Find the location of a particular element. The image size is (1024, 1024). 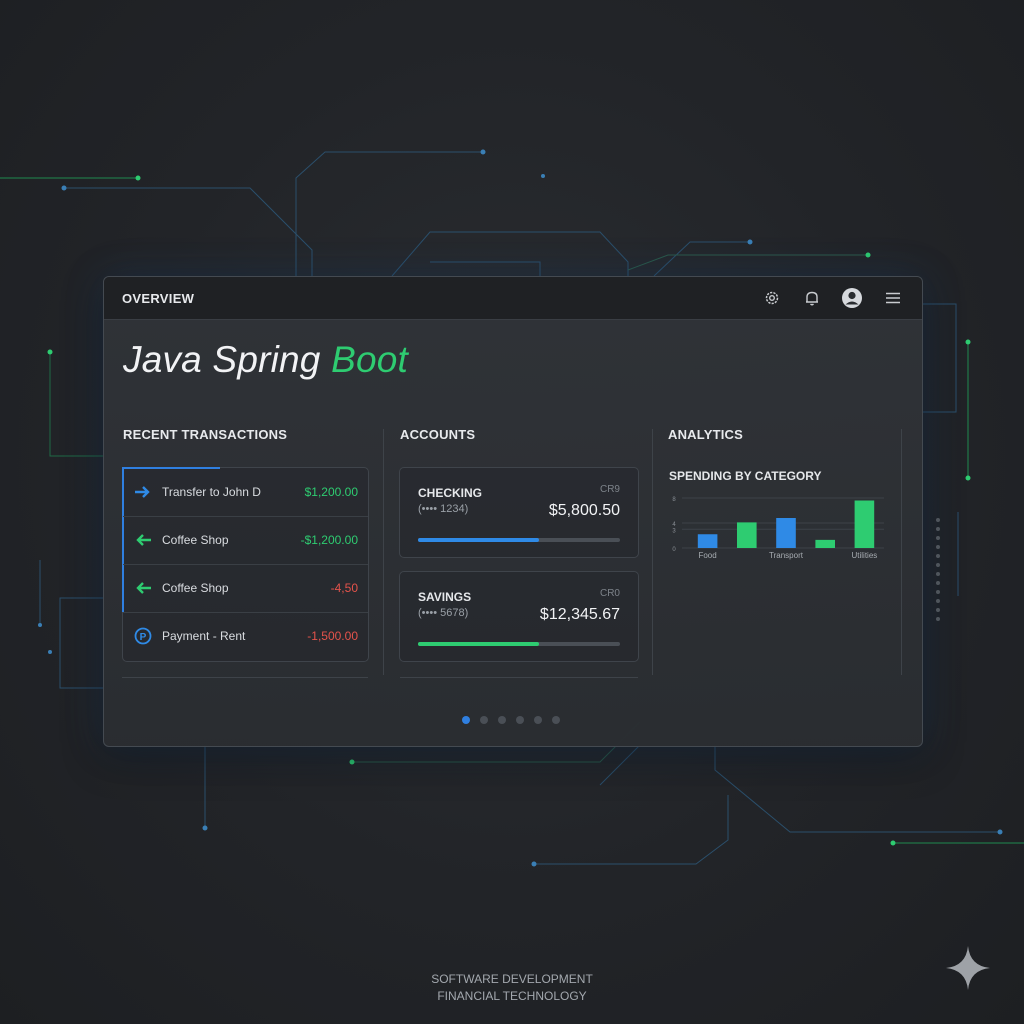

account-number: (•••• 1234) is located at coordinates (443, 509).